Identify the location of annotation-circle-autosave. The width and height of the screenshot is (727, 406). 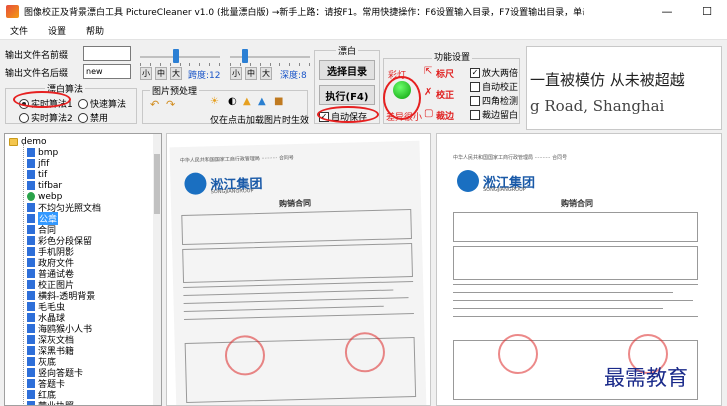
(348, 114).